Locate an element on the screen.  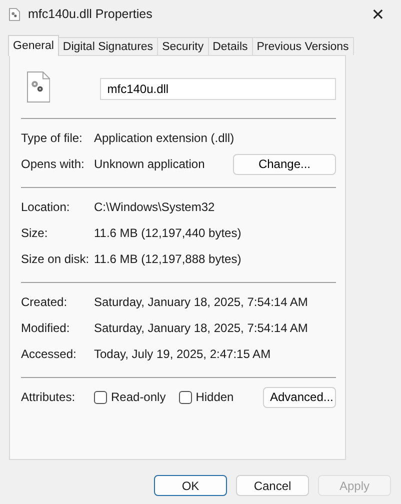
field-value: Application extension (.dll) is located at coordinates (165, 138).